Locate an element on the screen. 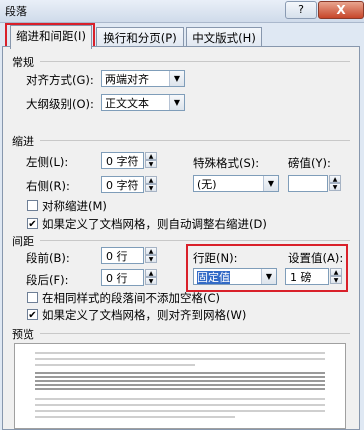 Image resolution: width=364 pixels, height=430 pixels. indent-right-input: 0 字符 is located at coordinates (122, 184).